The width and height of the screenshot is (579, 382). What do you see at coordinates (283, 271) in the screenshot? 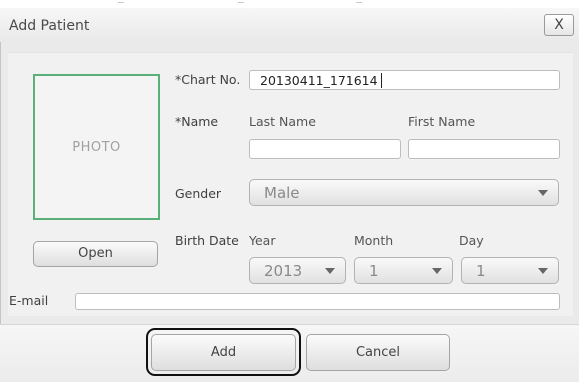
I see `year-value: 2013` at bounding box center [283, 271].